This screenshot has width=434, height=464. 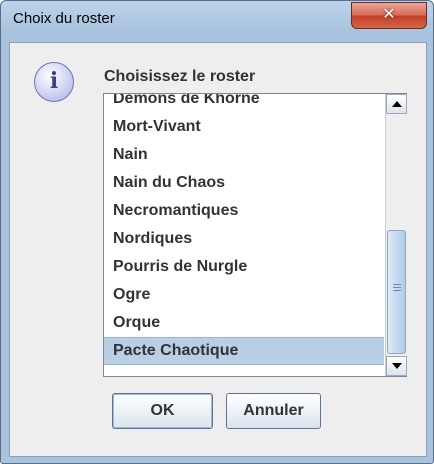 What do you see at coordinates (64, 18) in the screenshot?
I see `window-title: Choix du roster` at bounding box center [64, 18].